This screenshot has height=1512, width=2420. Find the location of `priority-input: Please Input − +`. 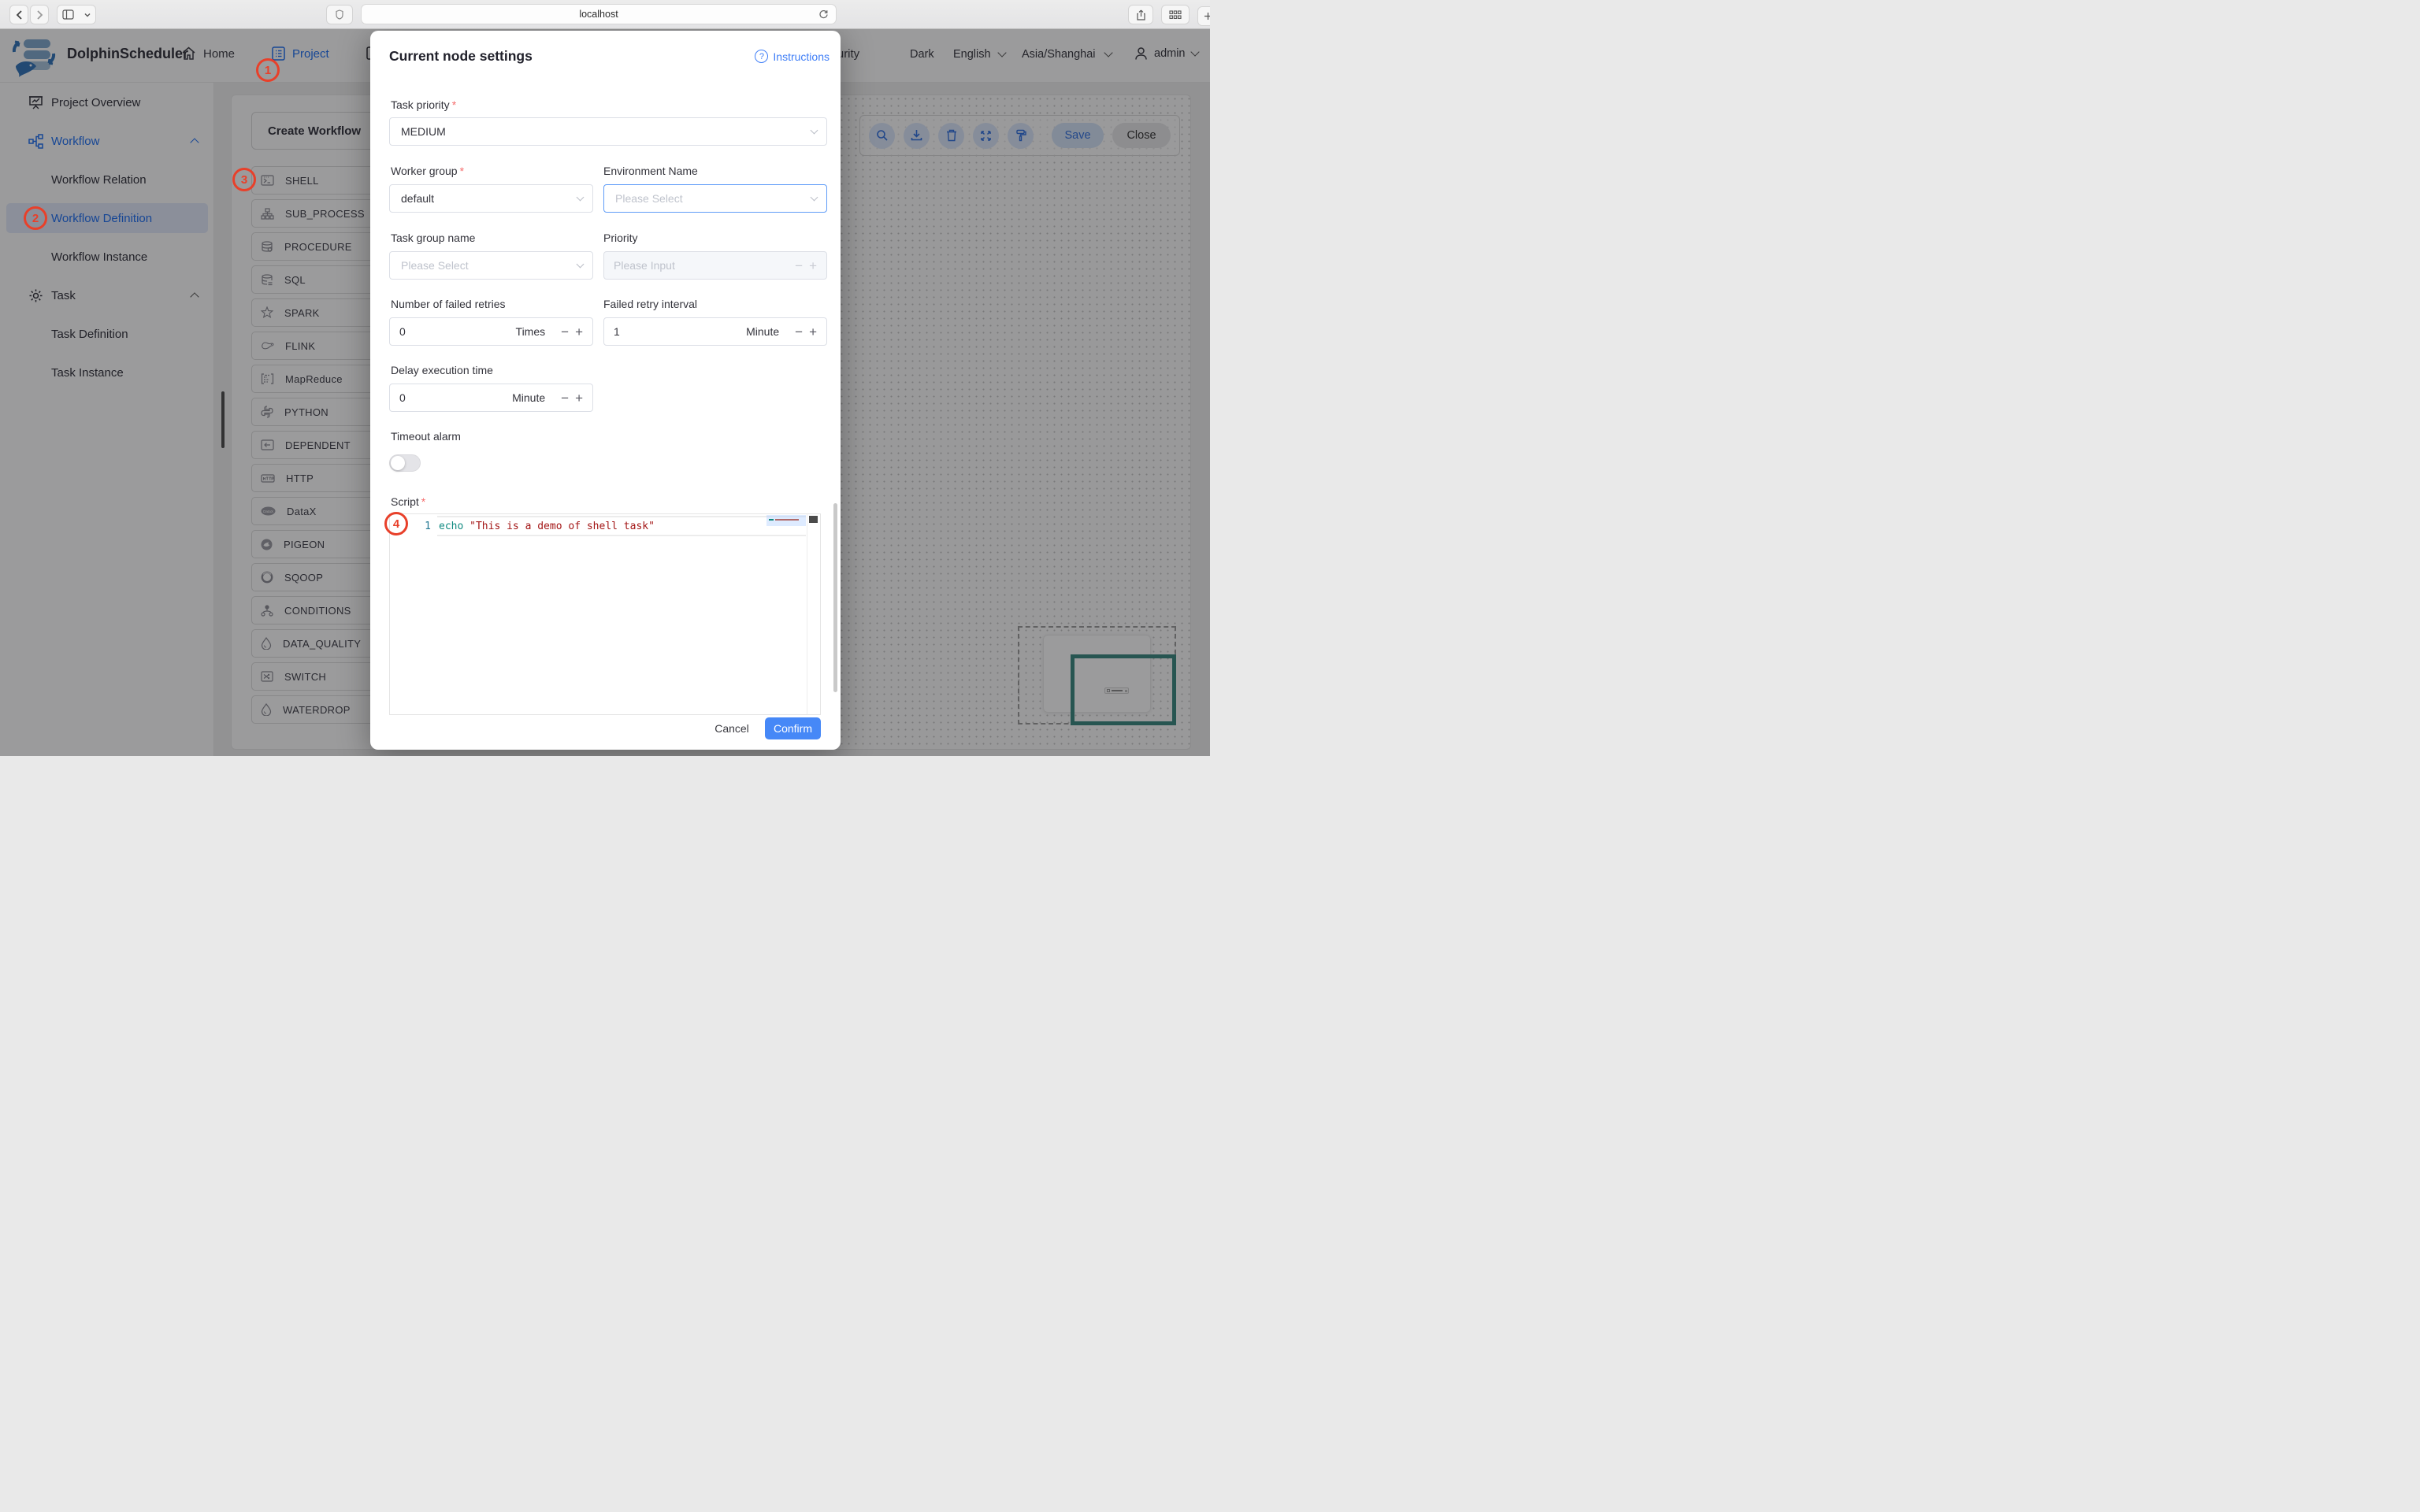

priority-input: Please Input − + is located at coordinates (715, 265).